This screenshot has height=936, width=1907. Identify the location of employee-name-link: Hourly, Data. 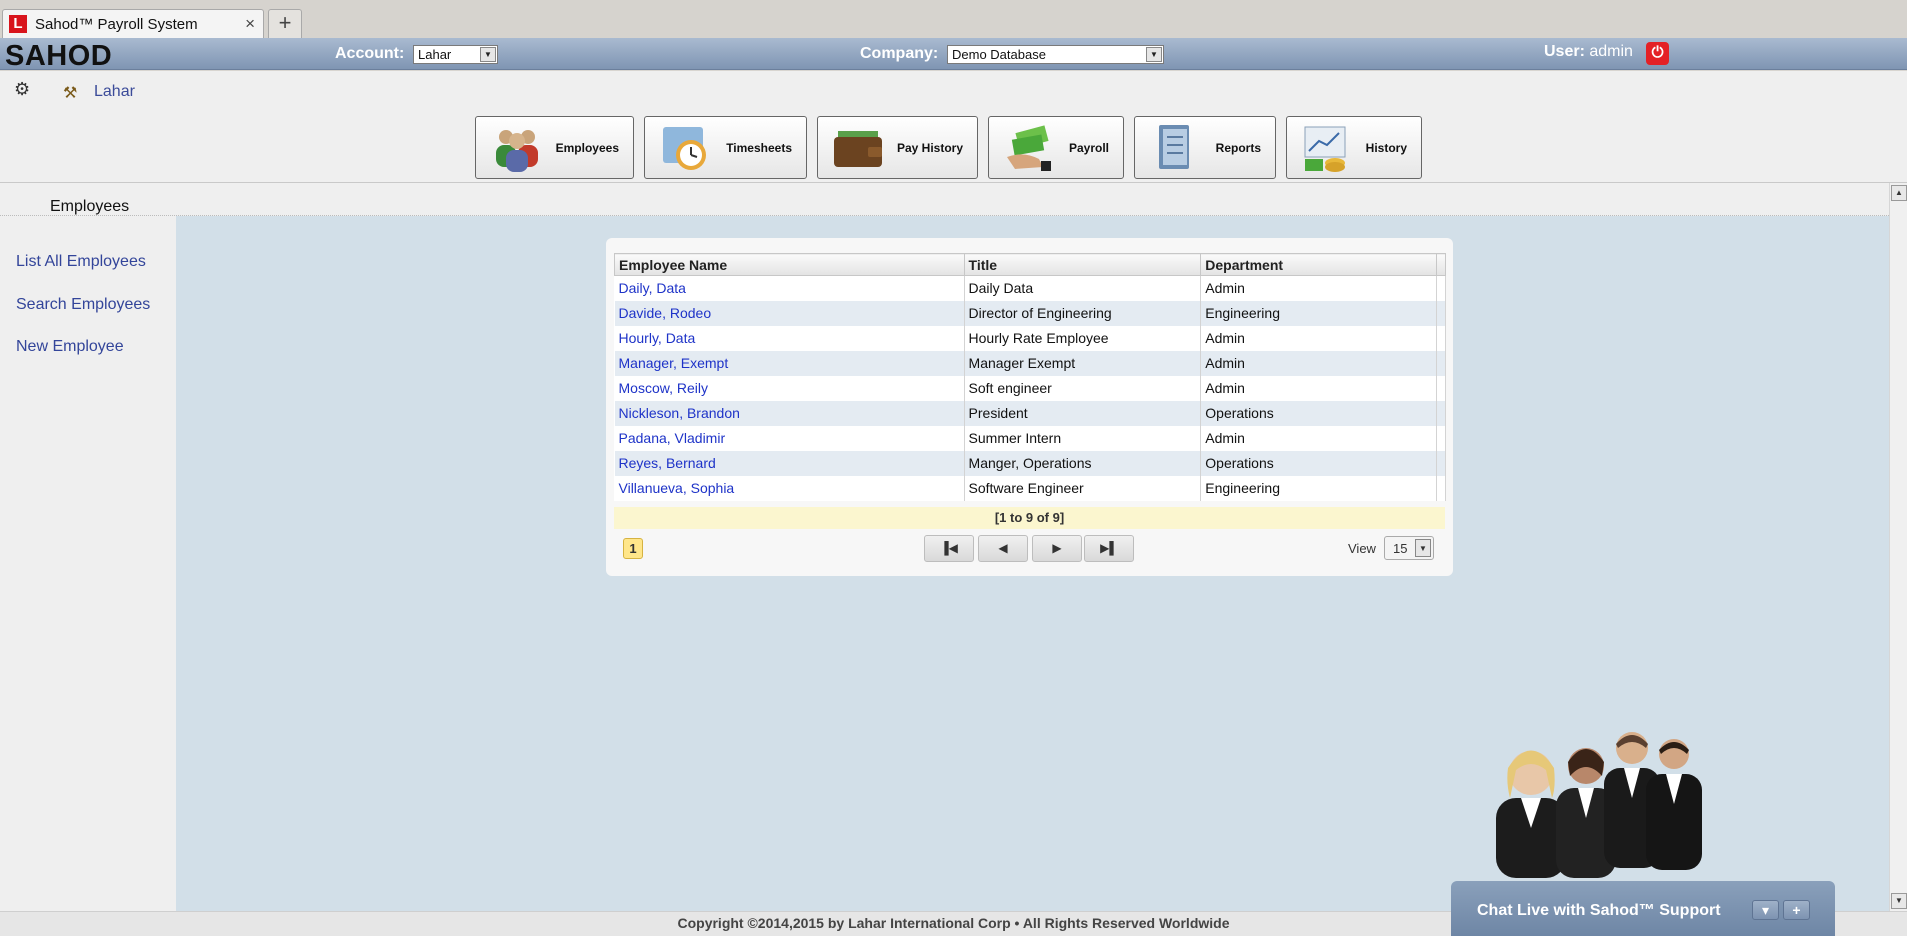
(789, 338).